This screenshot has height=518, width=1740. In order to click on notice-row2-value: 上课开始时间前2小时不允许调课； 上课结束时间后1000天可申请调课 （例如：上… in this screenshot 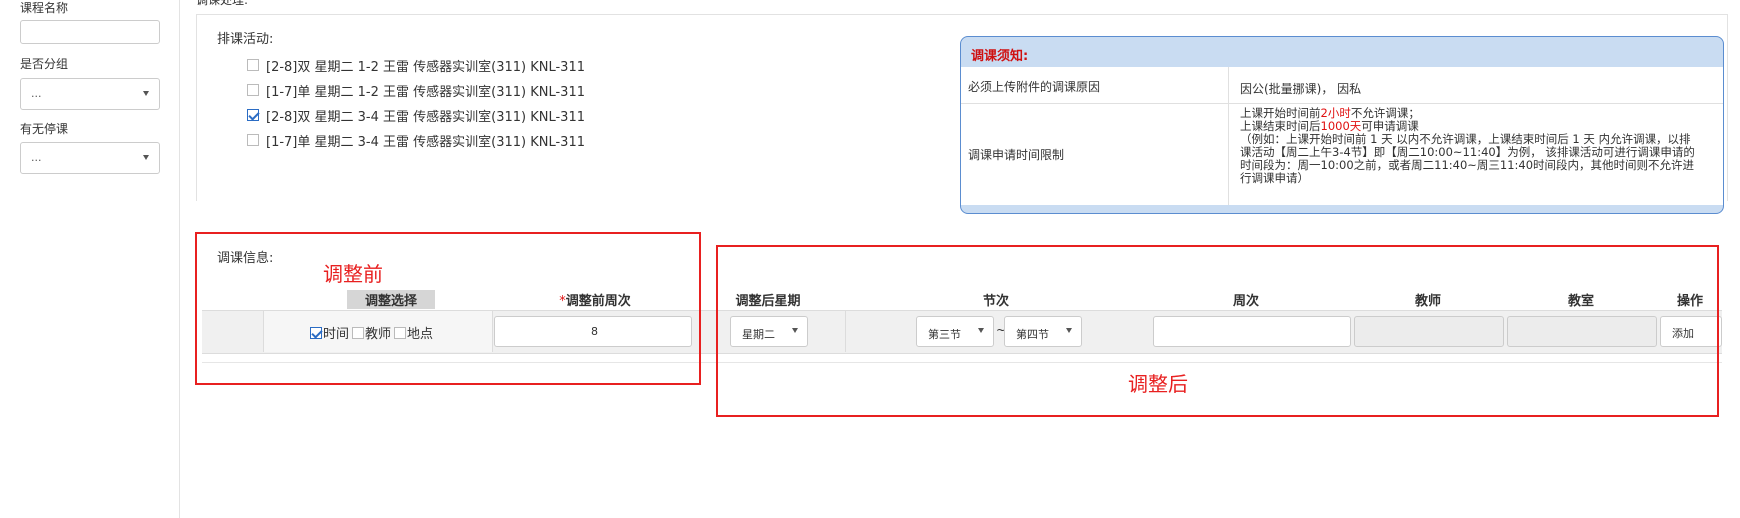, I will do `click(1467, 146)`.